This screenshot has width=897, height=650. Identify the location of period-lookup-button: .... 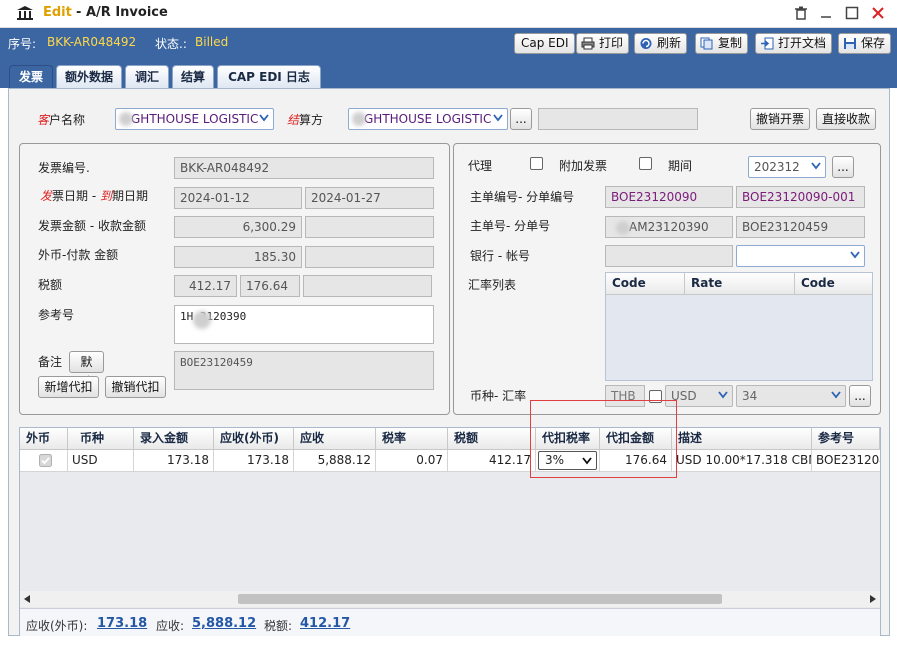
(843, 167).